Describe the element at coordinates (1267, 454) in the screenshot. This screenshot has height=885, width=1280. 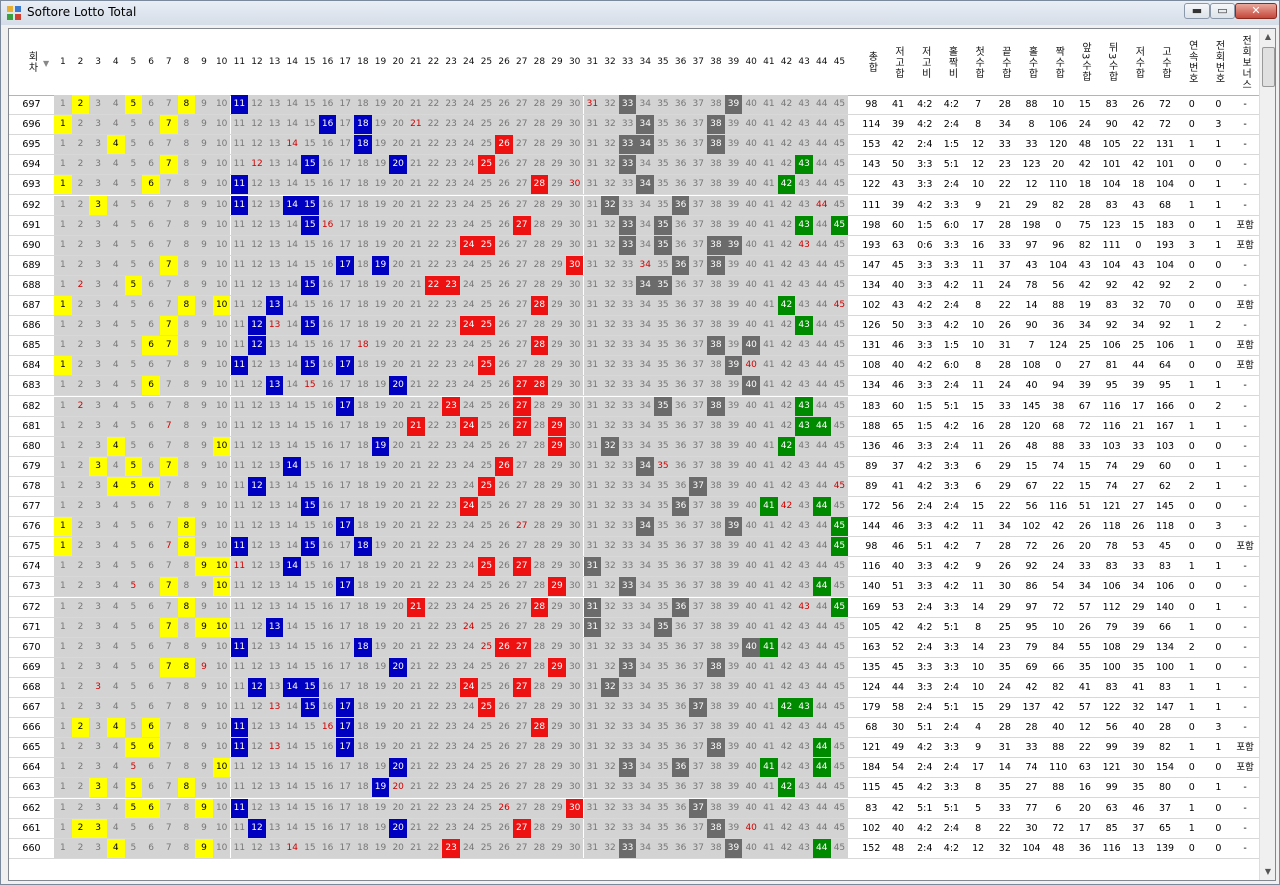
I see `vertical-scrollbar: ▲ ▼` at that location.